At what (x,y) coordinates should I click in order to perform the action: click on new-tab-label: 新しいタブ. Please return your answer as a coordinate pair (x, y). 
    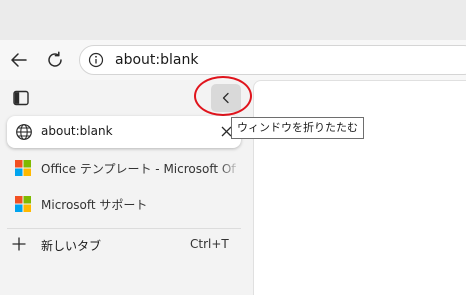
    Looking at the image, I should click on (71, 246).